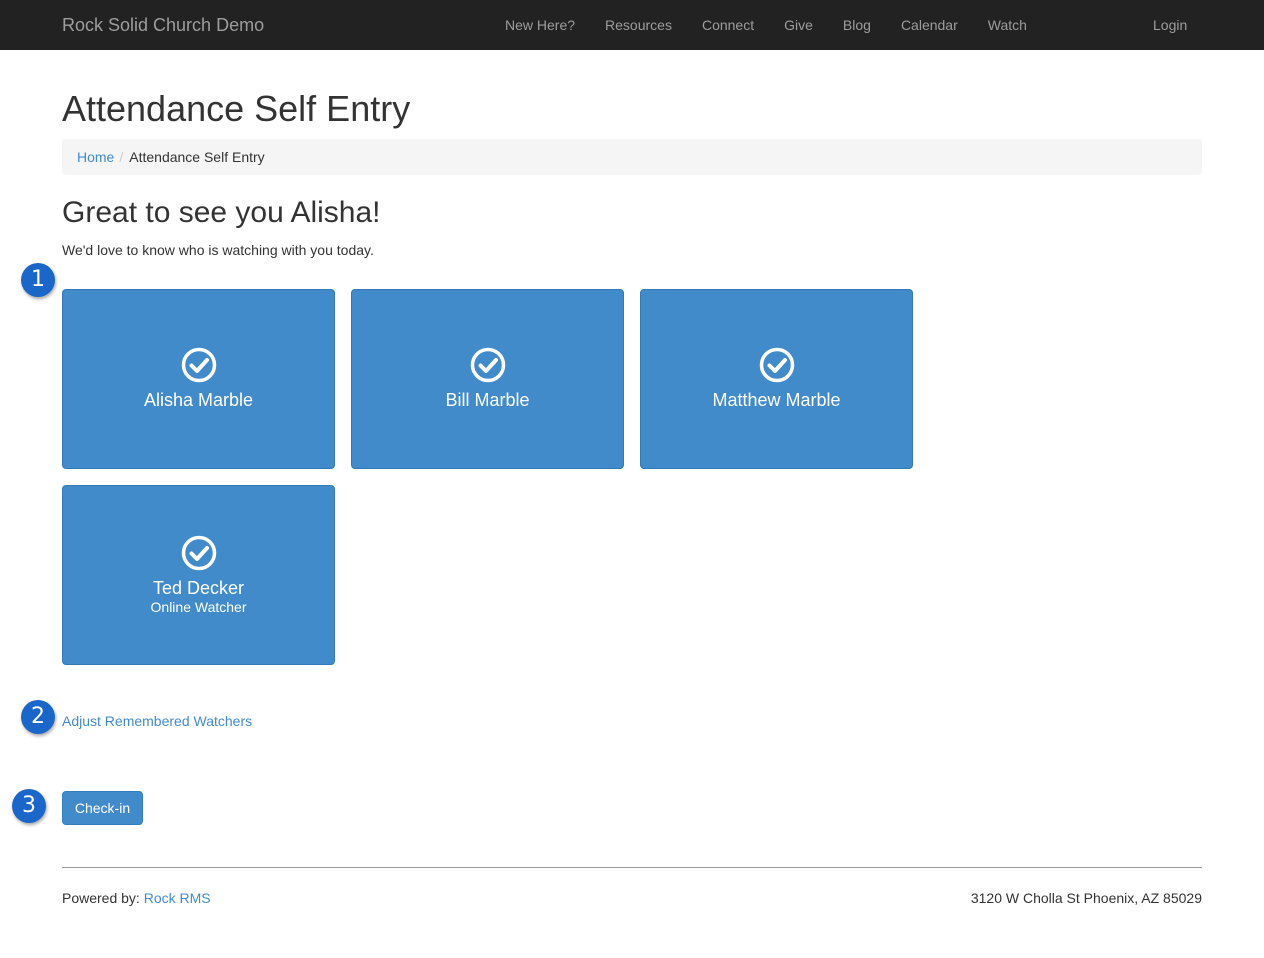  What do you see at coordinates (177, 898) in the screenshot?
I see `rock-rms-link: Rock RMS` at bounding box center [177, 898].